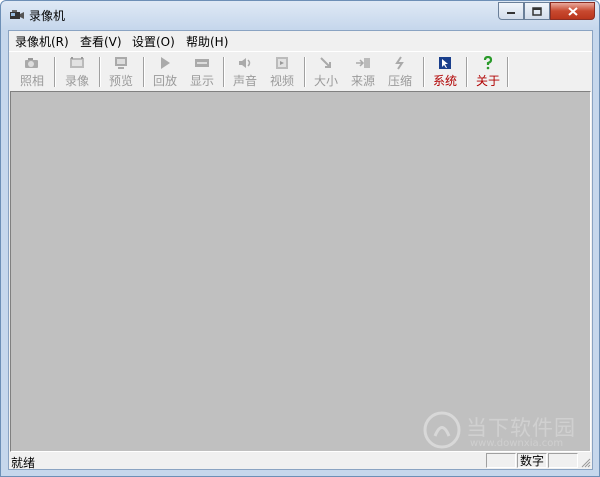 The width and height of the screenshot is (600, 477). I want to click on speaker-icon, so click(245, 63).